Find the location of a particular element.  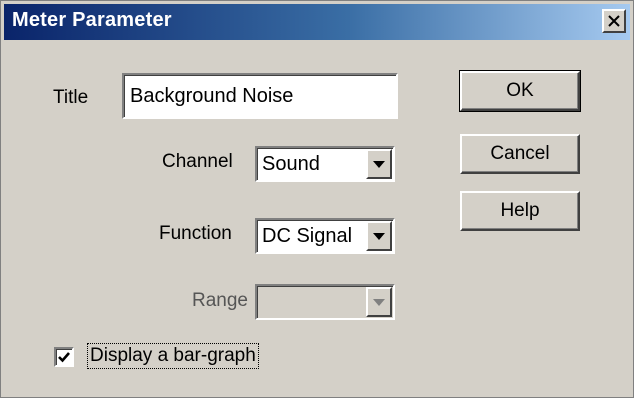

function-dropdown-button is located at coordinates (379, 236).